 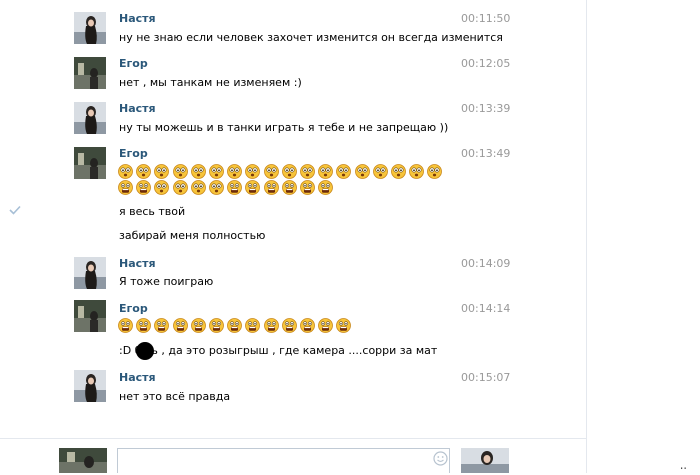 What do you see at coordinates (293, 438) in the screenshot?
I see `compose-divider` at bounding box center [293, 438].